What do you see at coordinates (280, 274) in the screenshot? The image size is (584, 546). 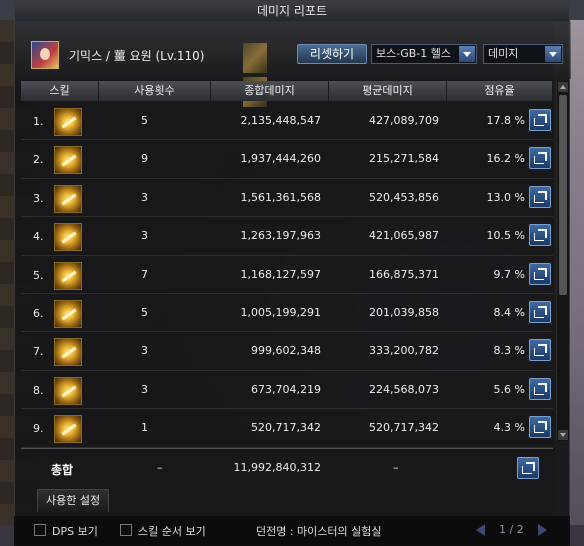 I see `total-damage: 1,168,127,597` at bounding box center [280, 274].